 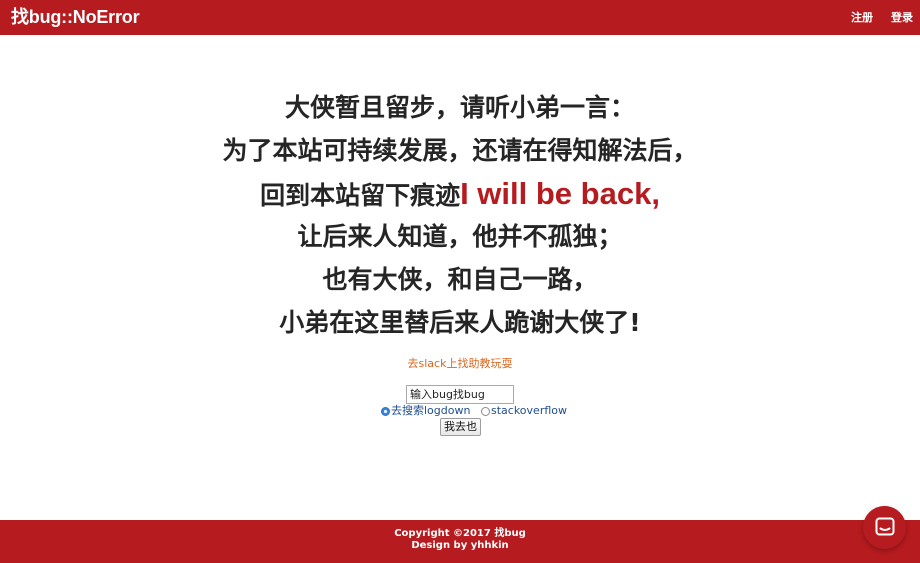 I want to click on chat-launcher-button, so click(x=884, y=527).